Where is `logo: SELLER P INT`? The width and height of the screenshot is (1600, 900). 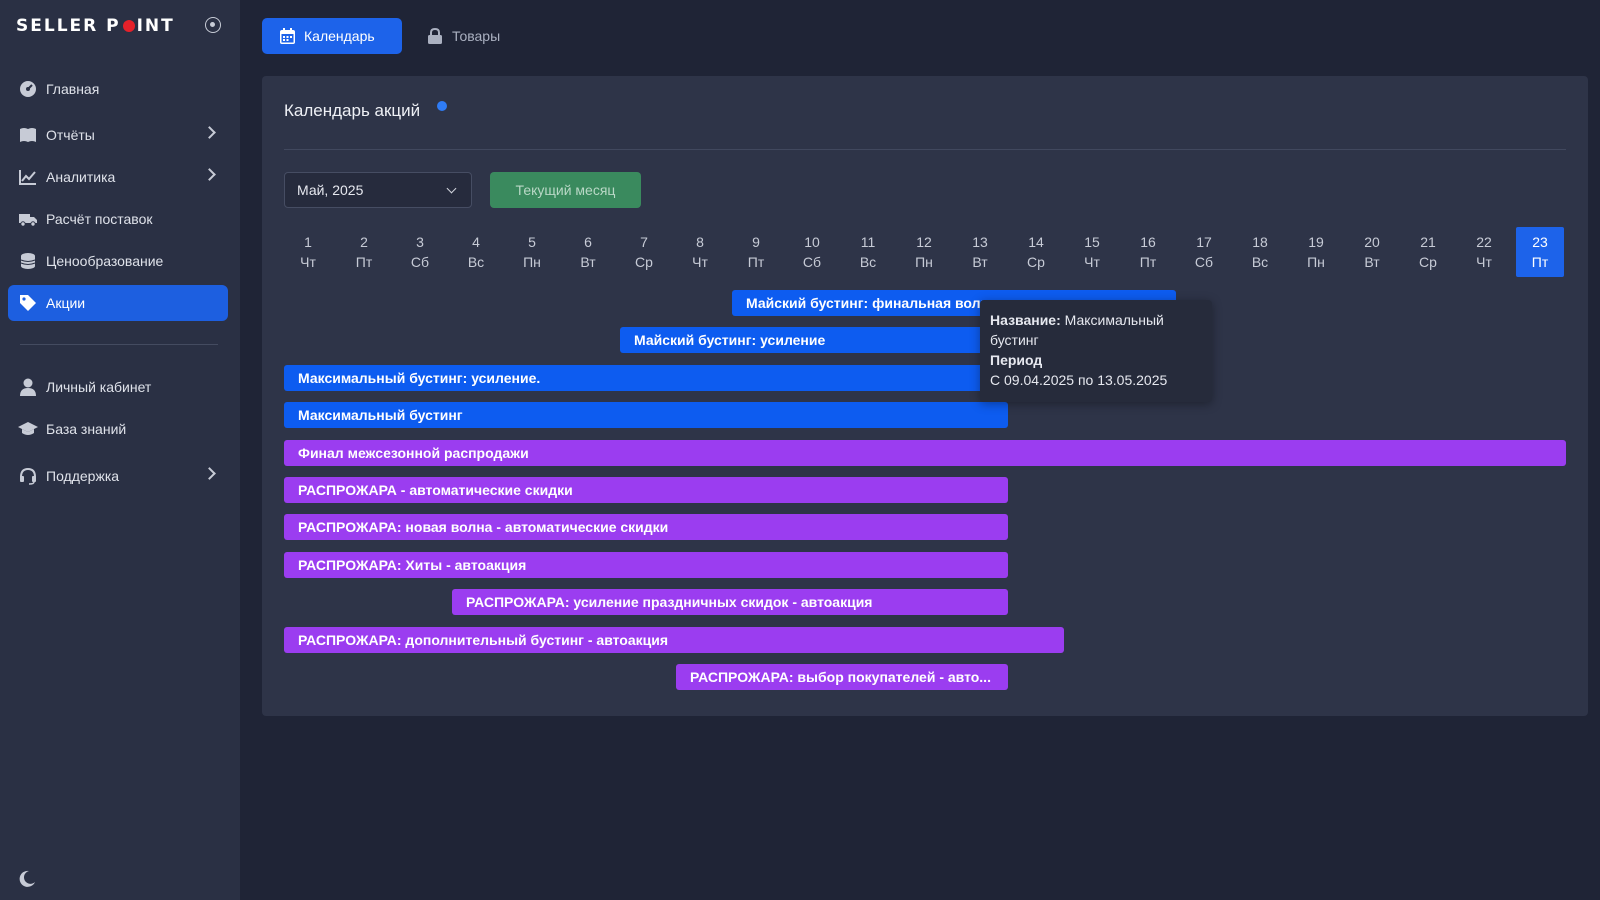 logo: SELLER P INT is located at coordinates (95, 26).